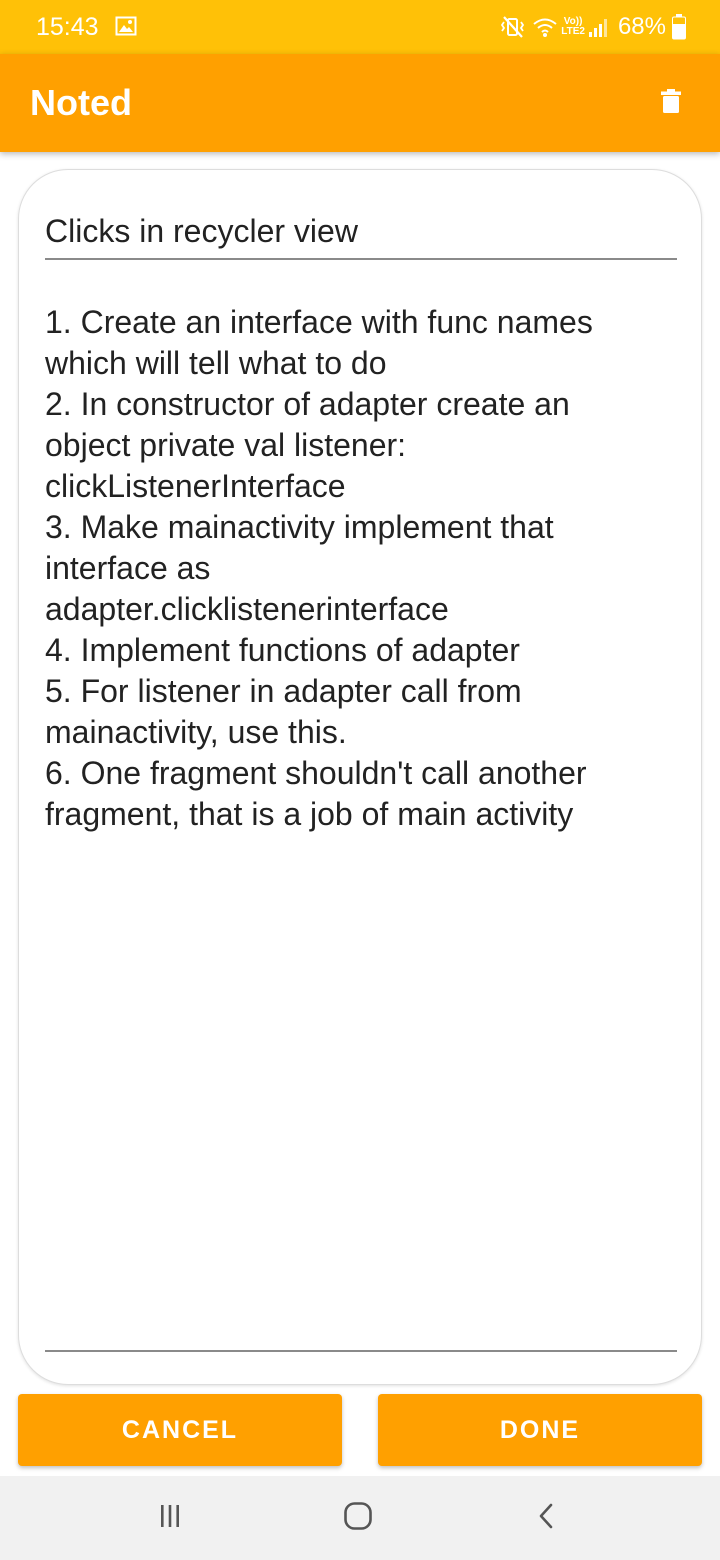 This screenshot has height=1560, width=720. I want to click on network-type: Vo)) LTE2, so click(573, 27).